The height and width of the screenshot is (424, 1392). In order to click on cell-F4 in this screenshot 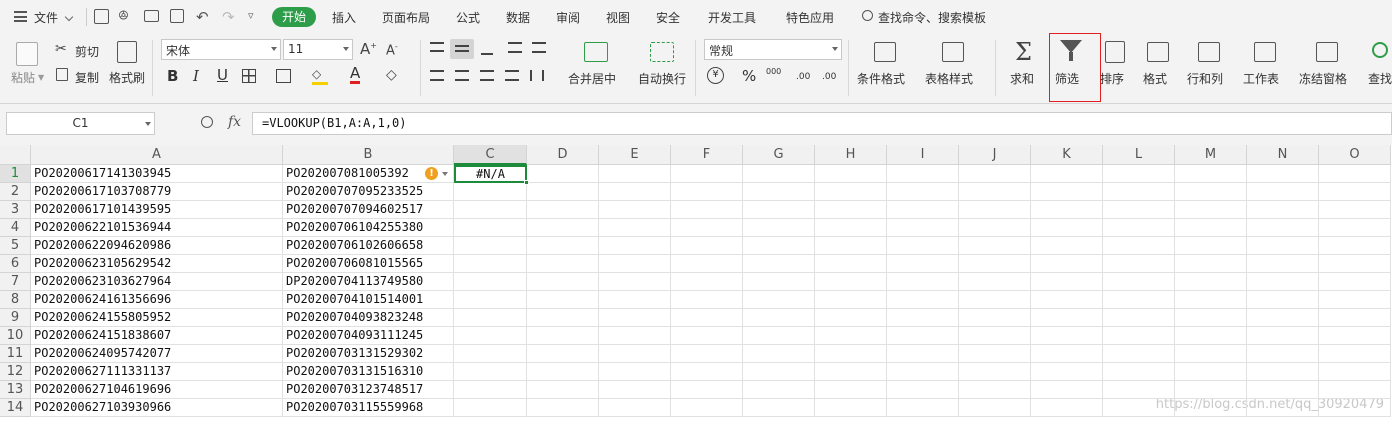, I will do `click(707, 228)`.